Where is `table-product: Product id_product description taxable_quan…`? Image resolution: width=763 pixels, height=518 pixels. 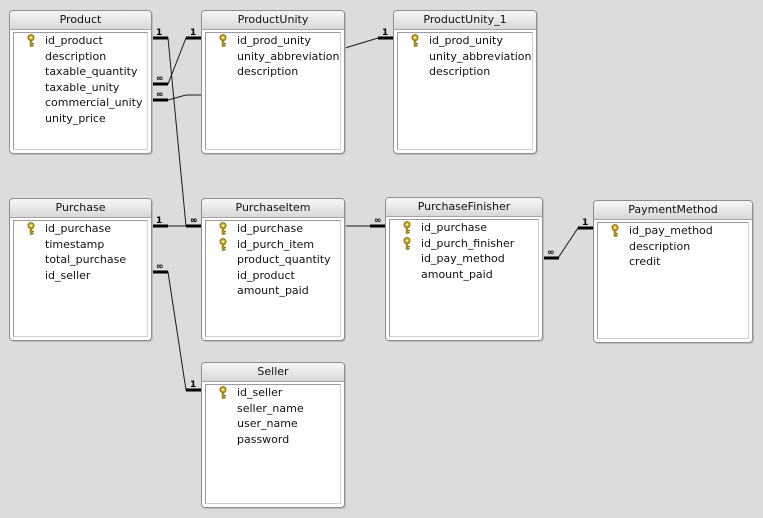 table-product: Product id_product description taxable_quan… is located at coordinates (80, 82).